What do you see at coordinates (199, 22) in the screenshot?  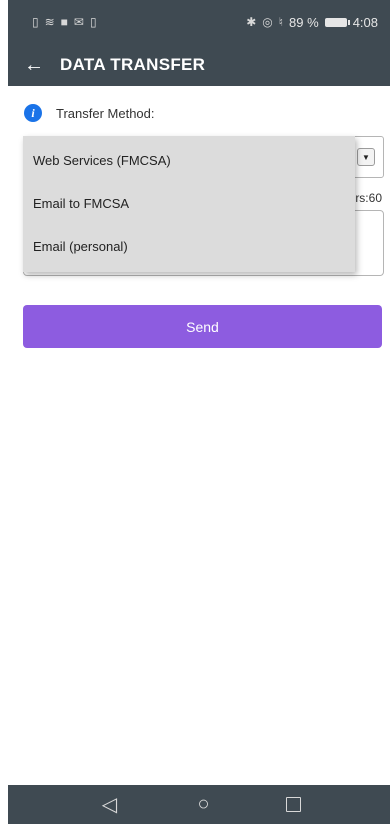 I see `status-bar: ▯ ≋ ■ ✉ ▯ ✱ ◎ ♮ 89 % 4:08` at bounding box center [199, 22].